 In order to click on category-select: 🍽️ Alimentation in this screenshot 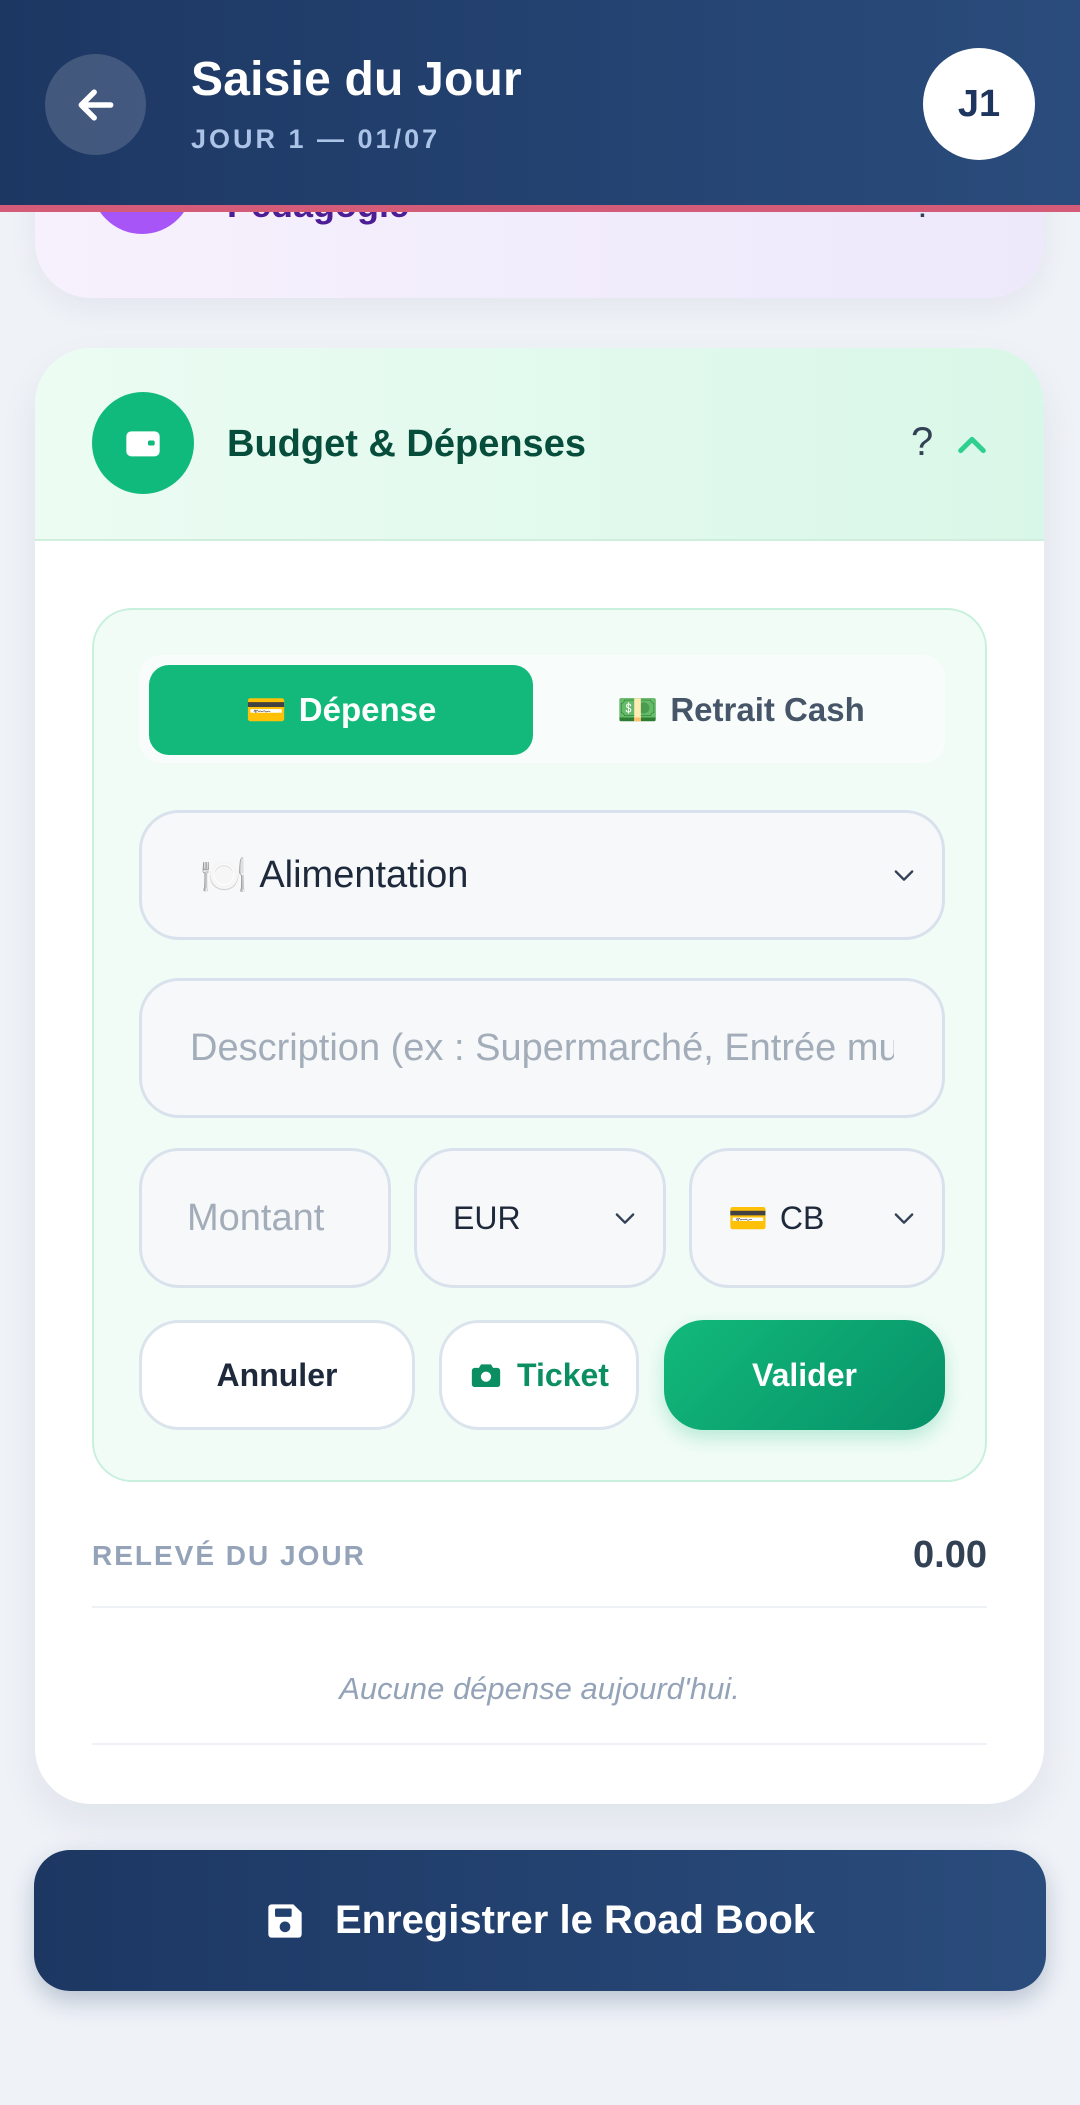, I will do `click(542, 875)`.